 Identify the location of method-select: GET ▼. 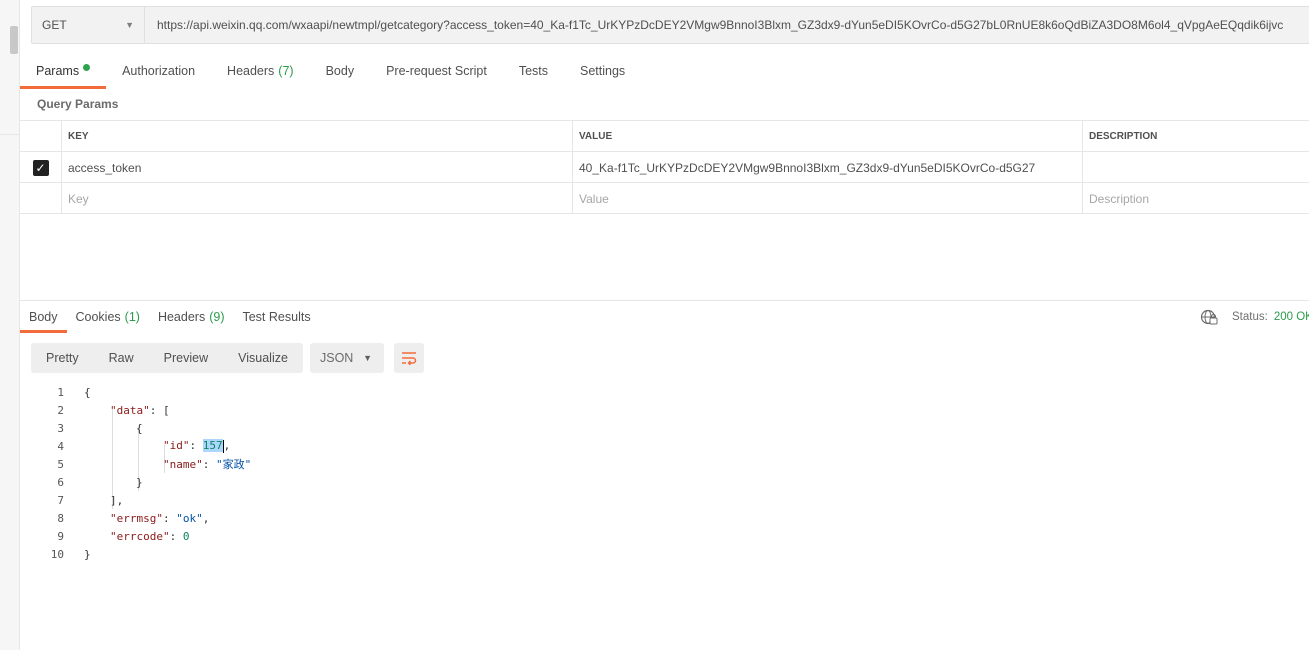
(88, 25).